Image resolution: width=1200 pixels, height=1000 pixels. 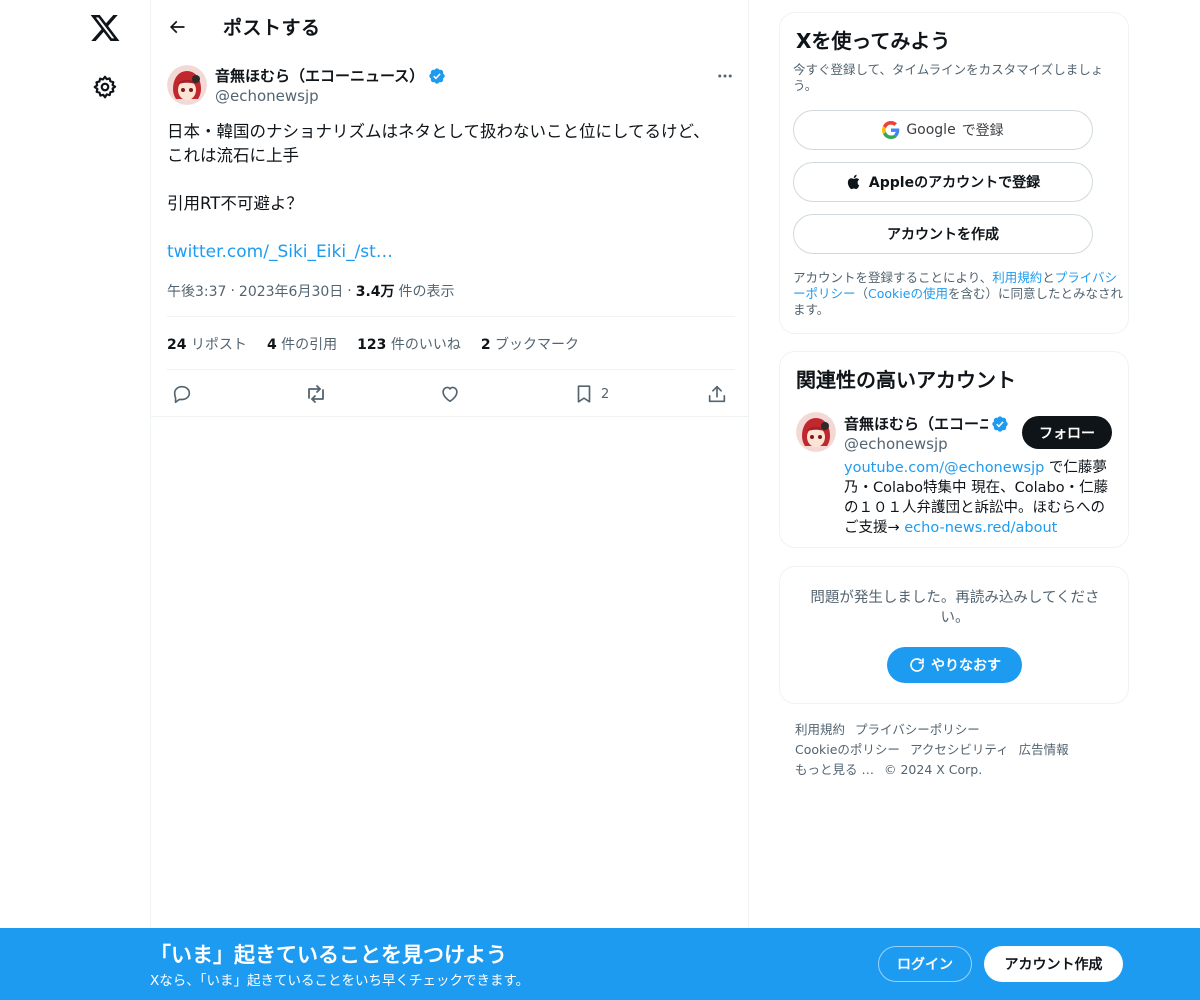 What do you see at coordinates (1053, 964) in the screenshot?
I see `signup-button: アカウント作成` at bounding box center [1053, 964].